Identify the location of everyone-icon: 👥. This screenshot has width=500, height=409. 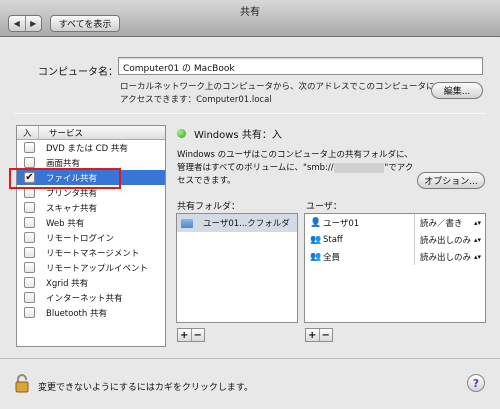
(316, 256).